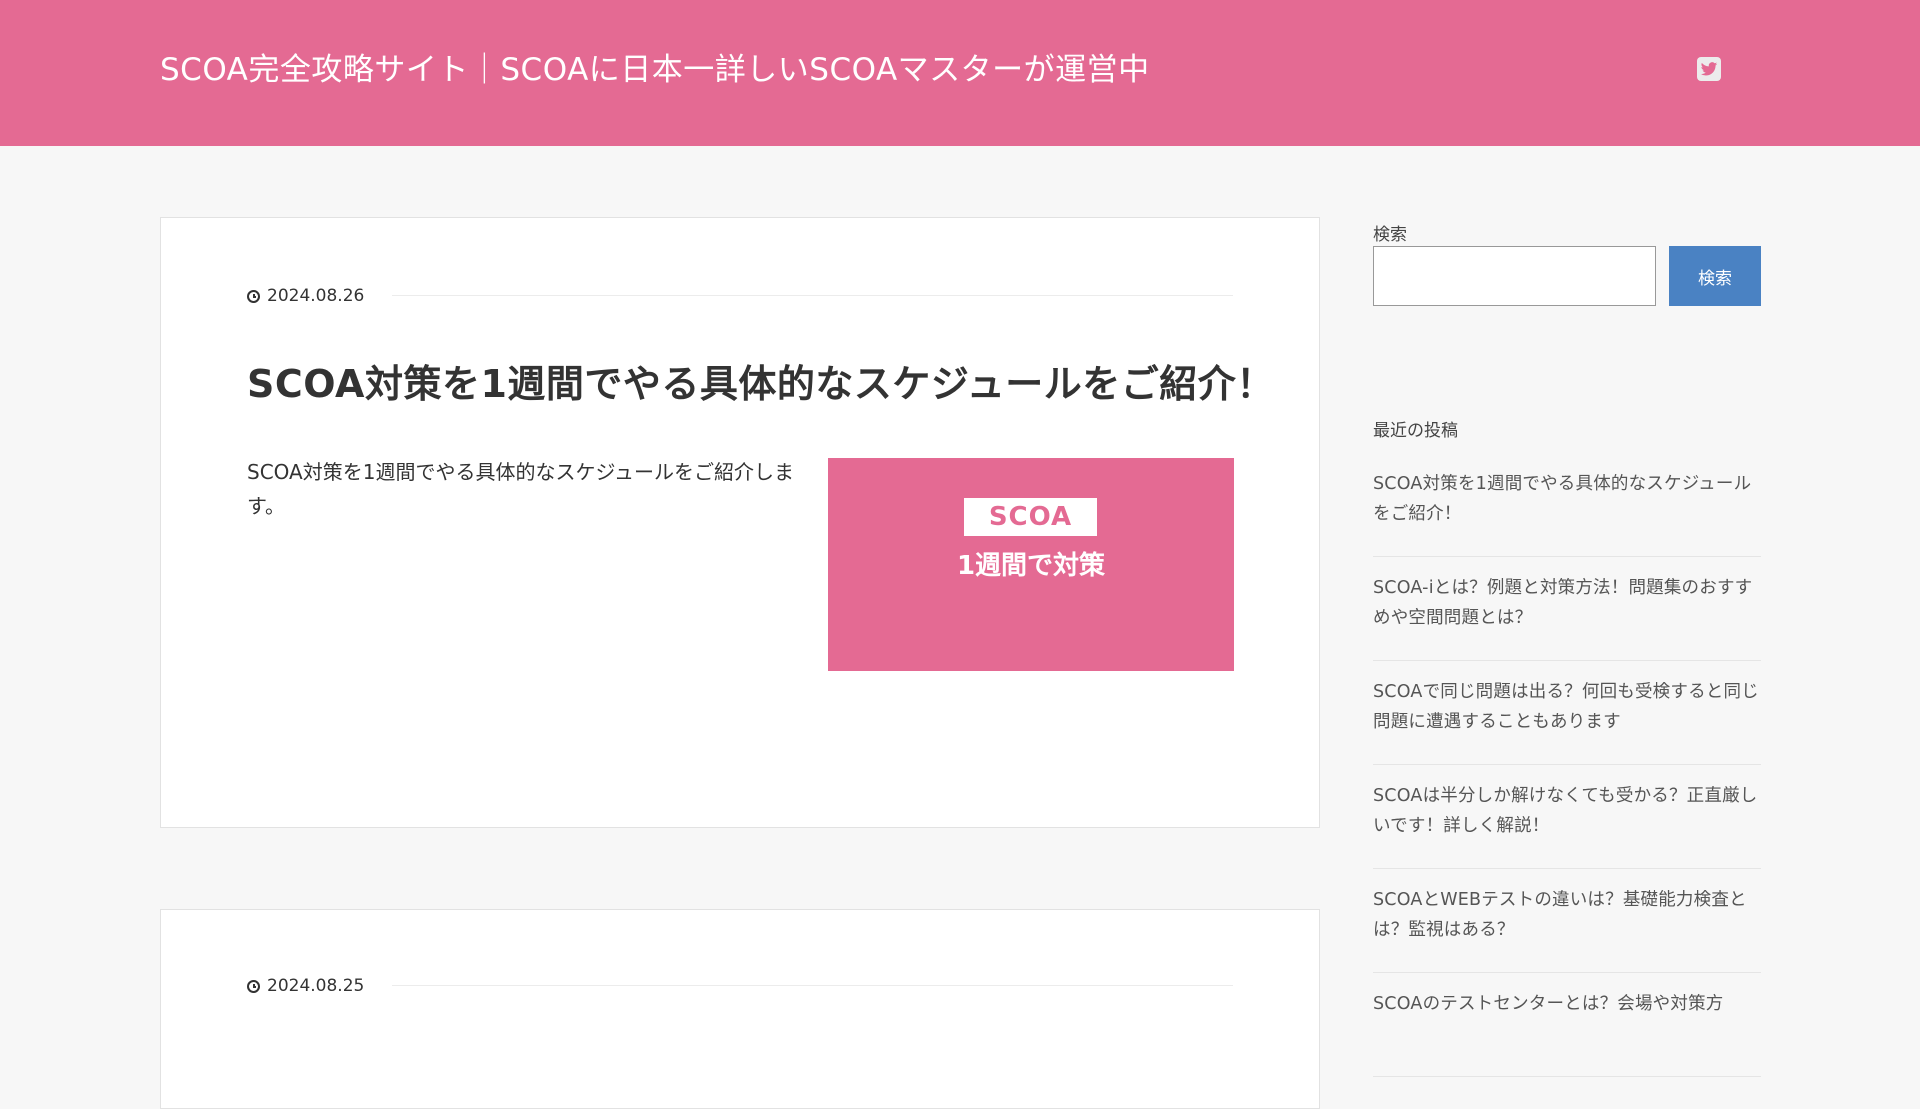  I want to click on search-input, so click(1514, 276).